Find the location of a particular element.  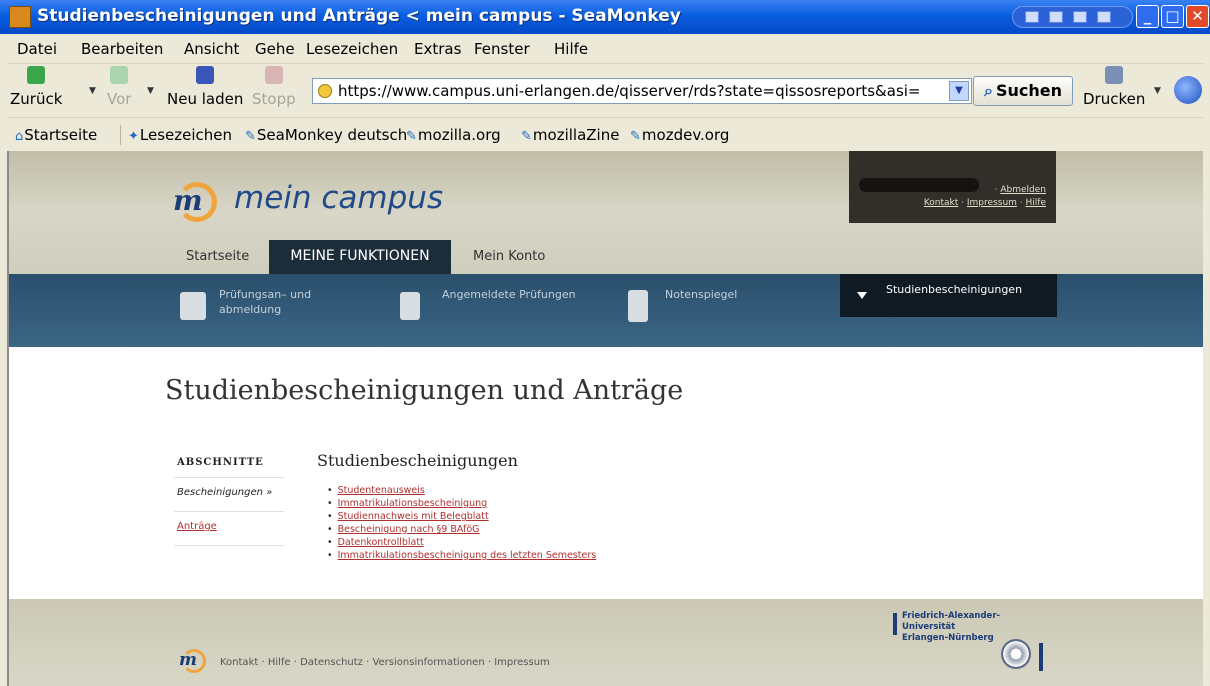

tab-home: Startseite is located at coordinates (217, 256).